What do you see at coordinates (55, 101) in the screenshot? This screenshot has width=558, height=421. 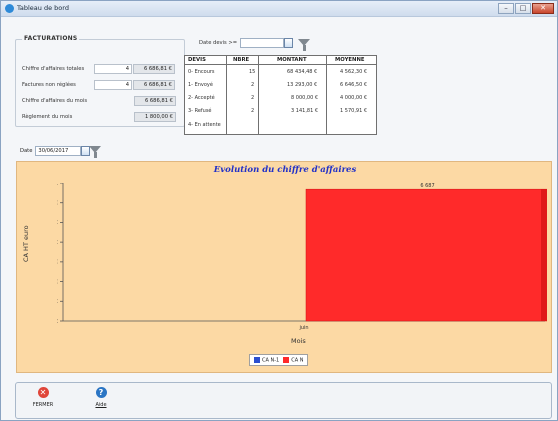 I see `fact-label: Chiffre d'affaires du mois` at bounding box center [55, 101].